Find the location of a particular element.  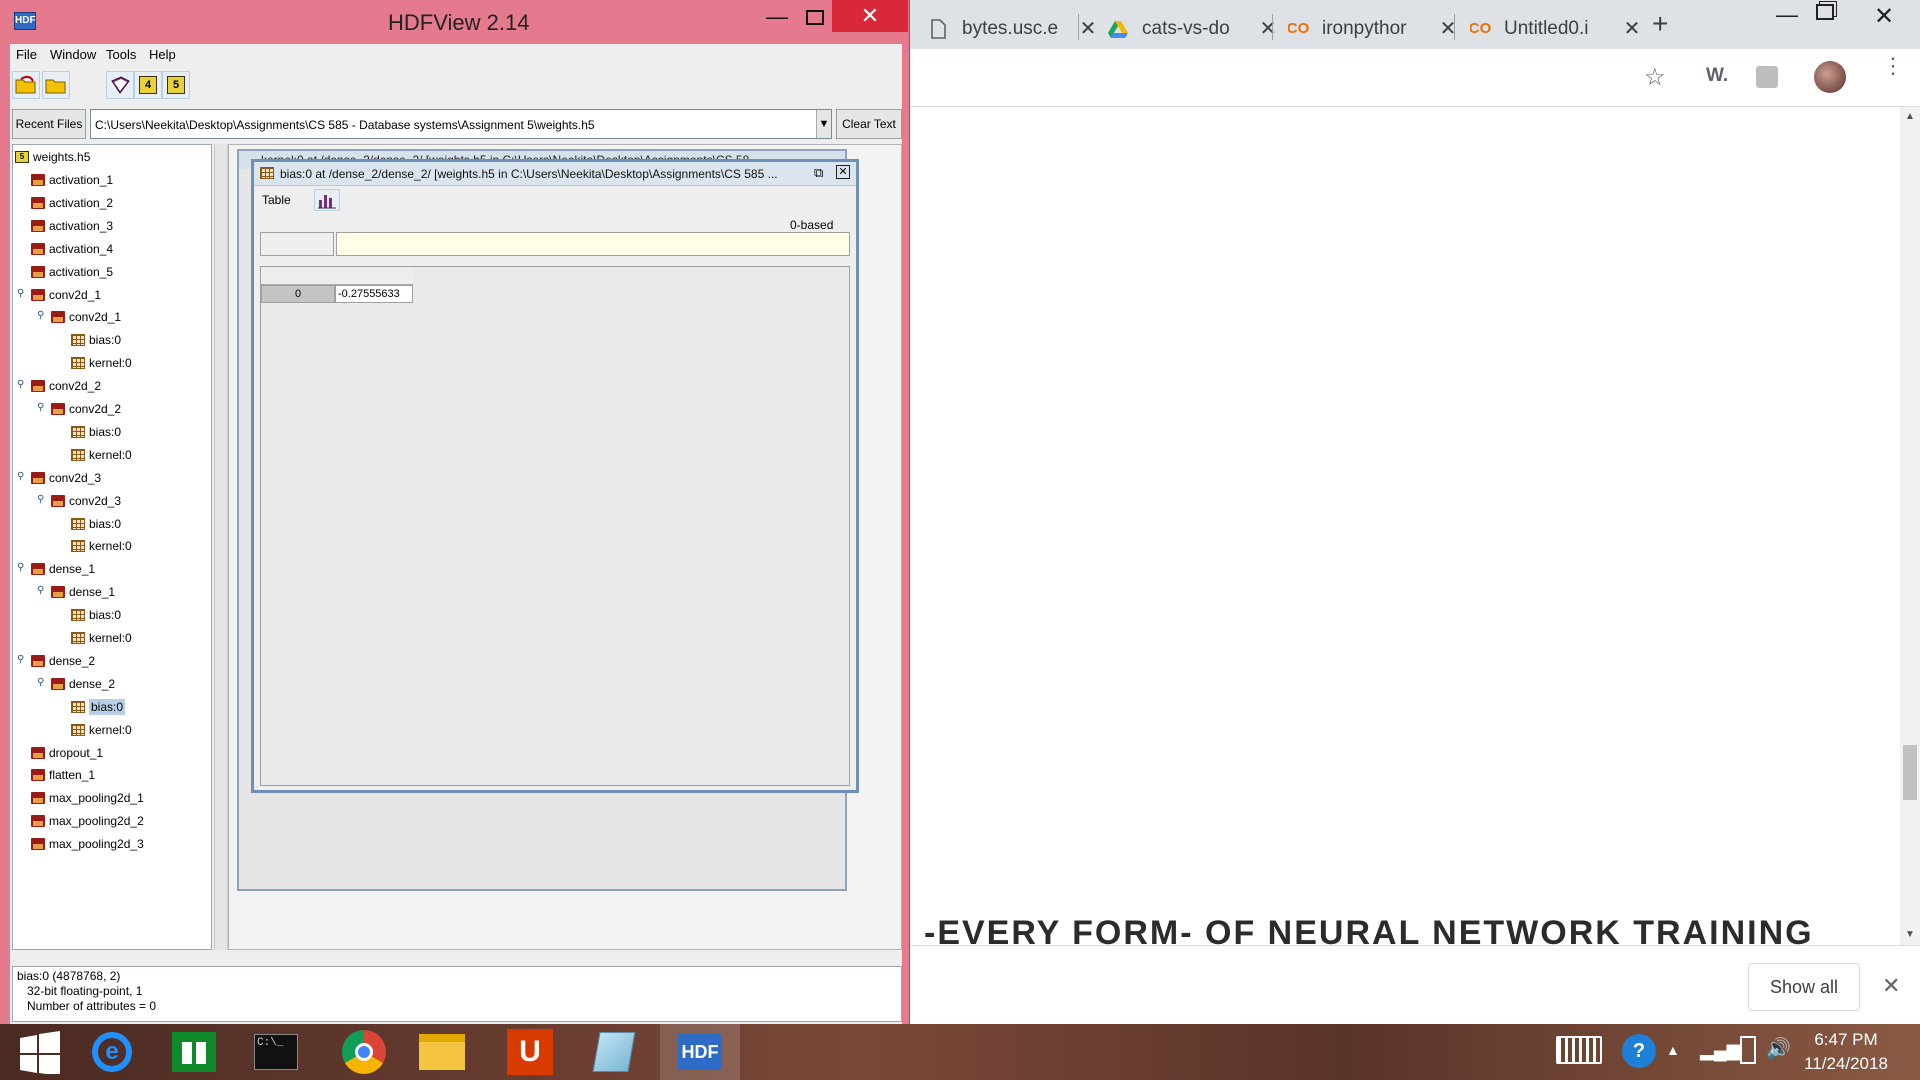

tree-root: 5 weights.h5 is located at coordinates (52, 157).